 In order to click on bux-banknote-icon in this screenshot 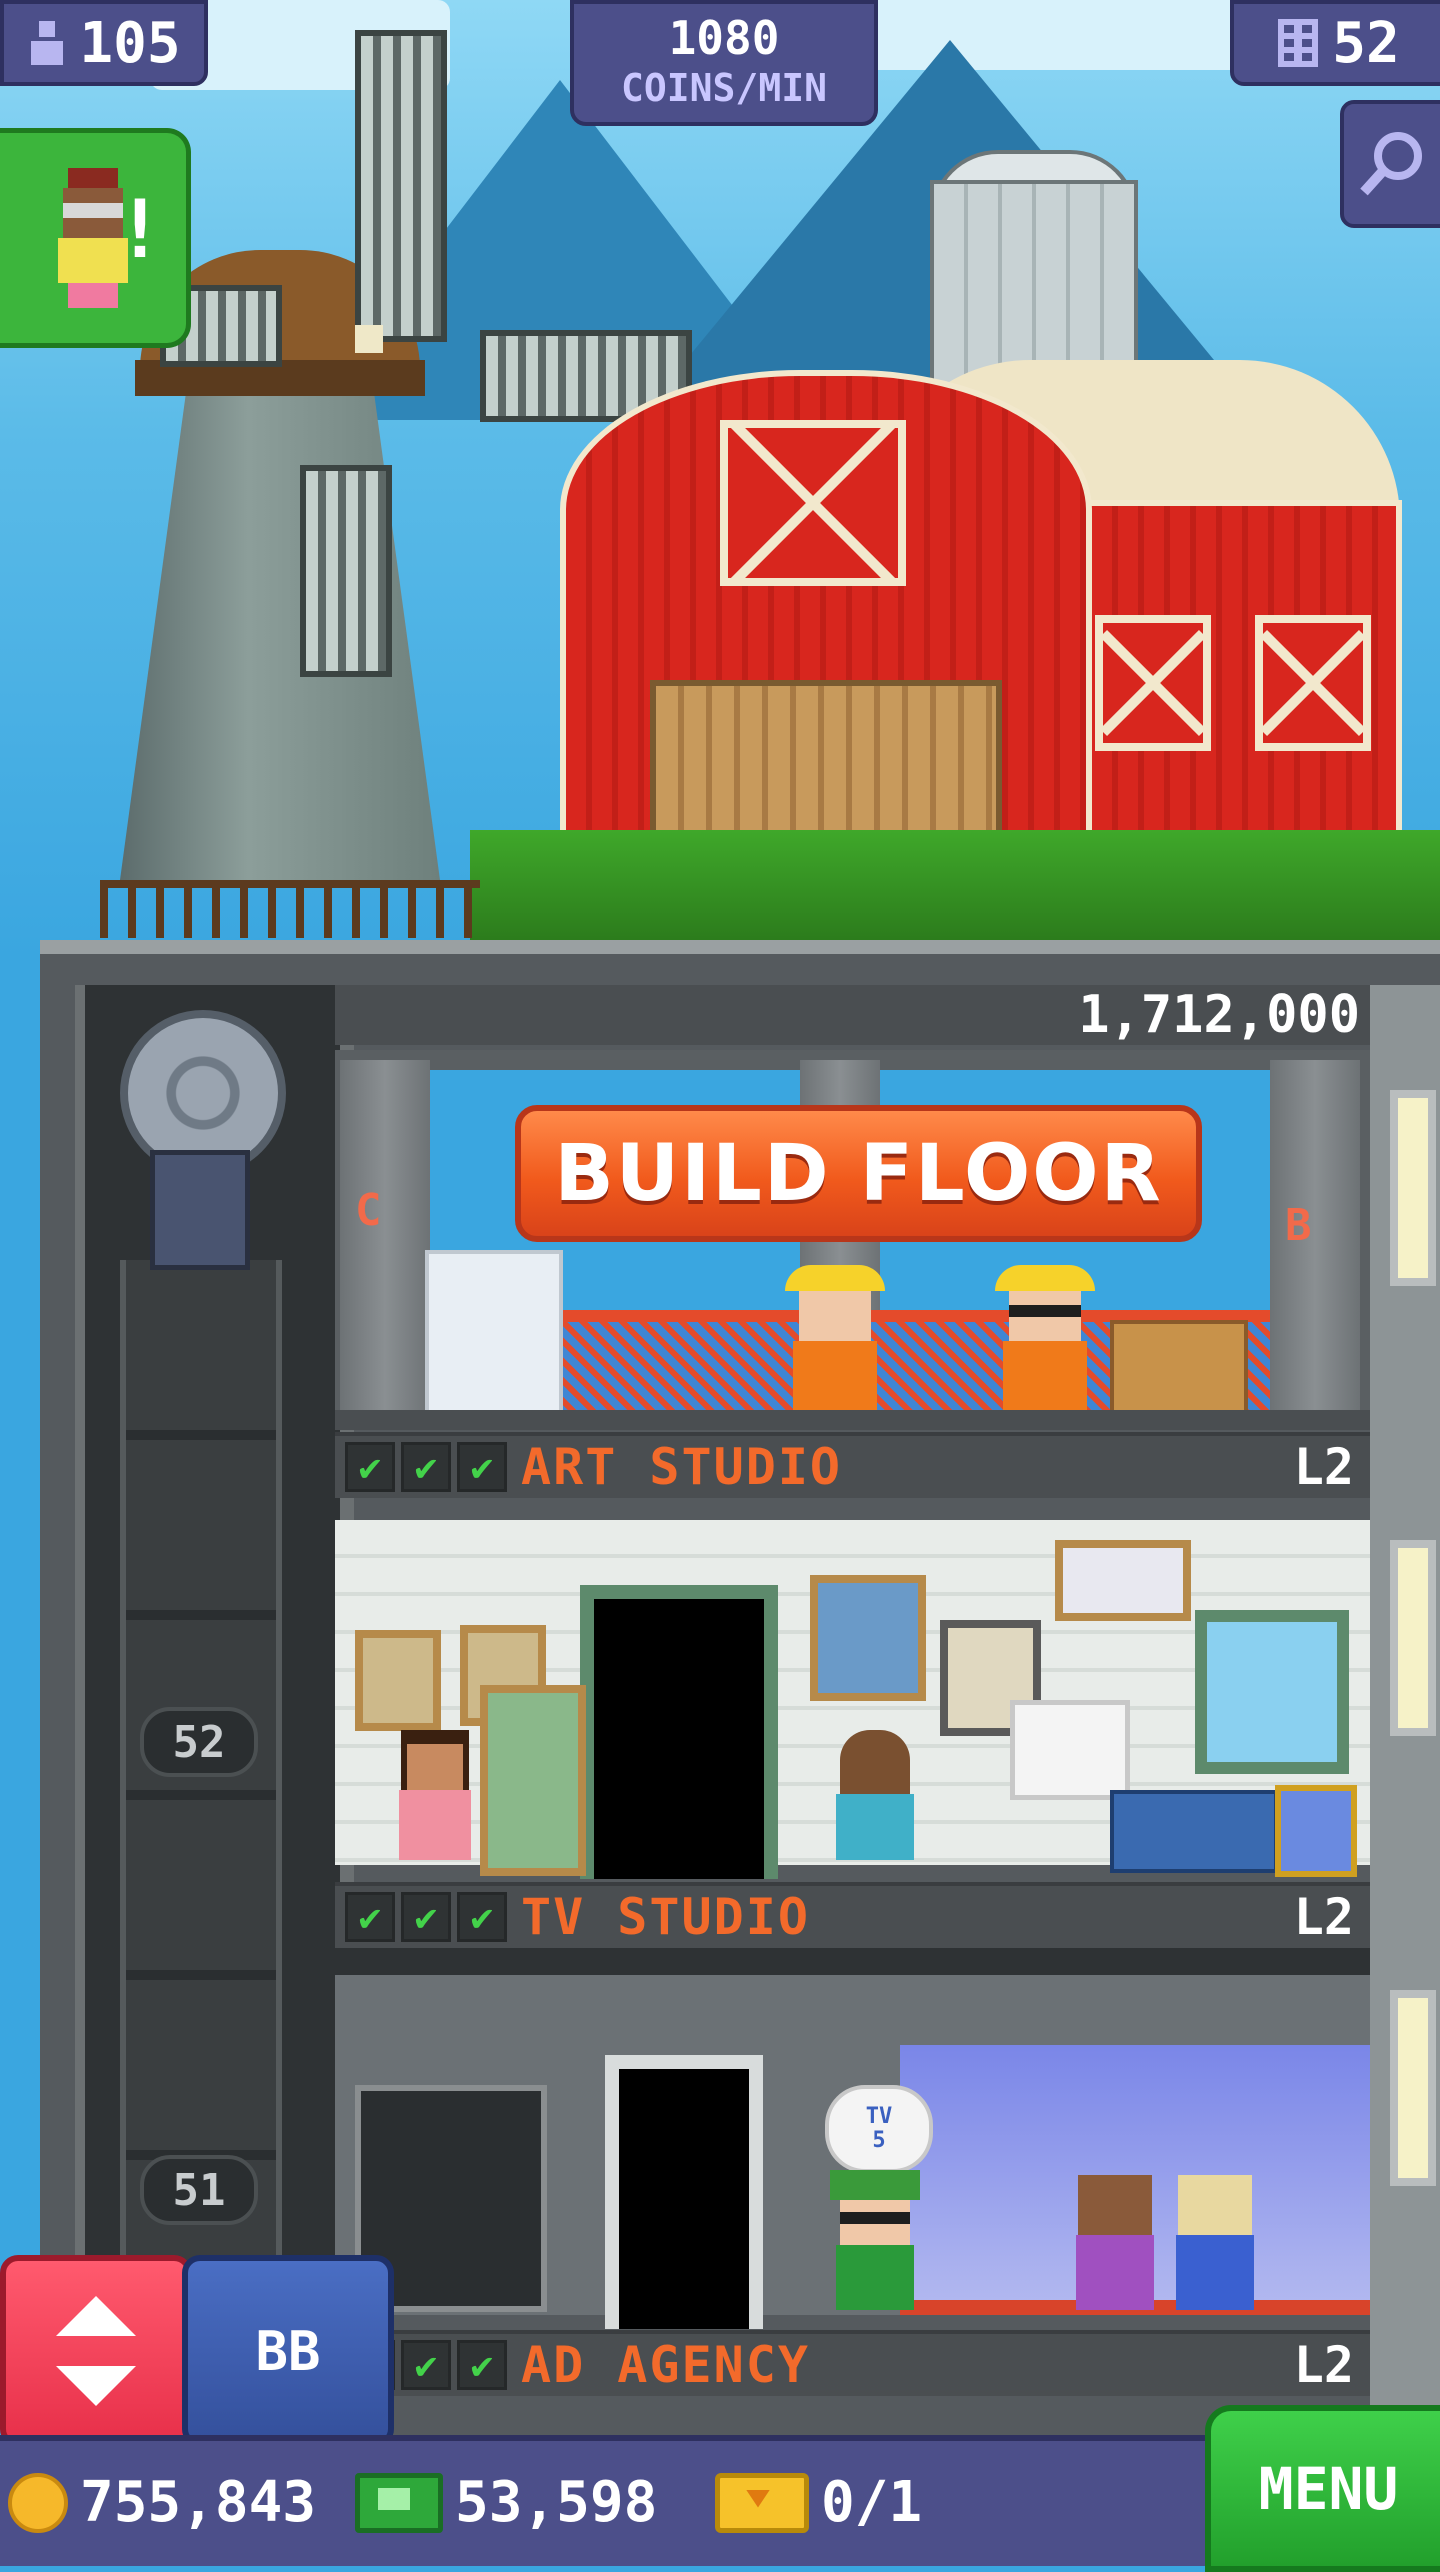, I will do `click(399, 2502)`.